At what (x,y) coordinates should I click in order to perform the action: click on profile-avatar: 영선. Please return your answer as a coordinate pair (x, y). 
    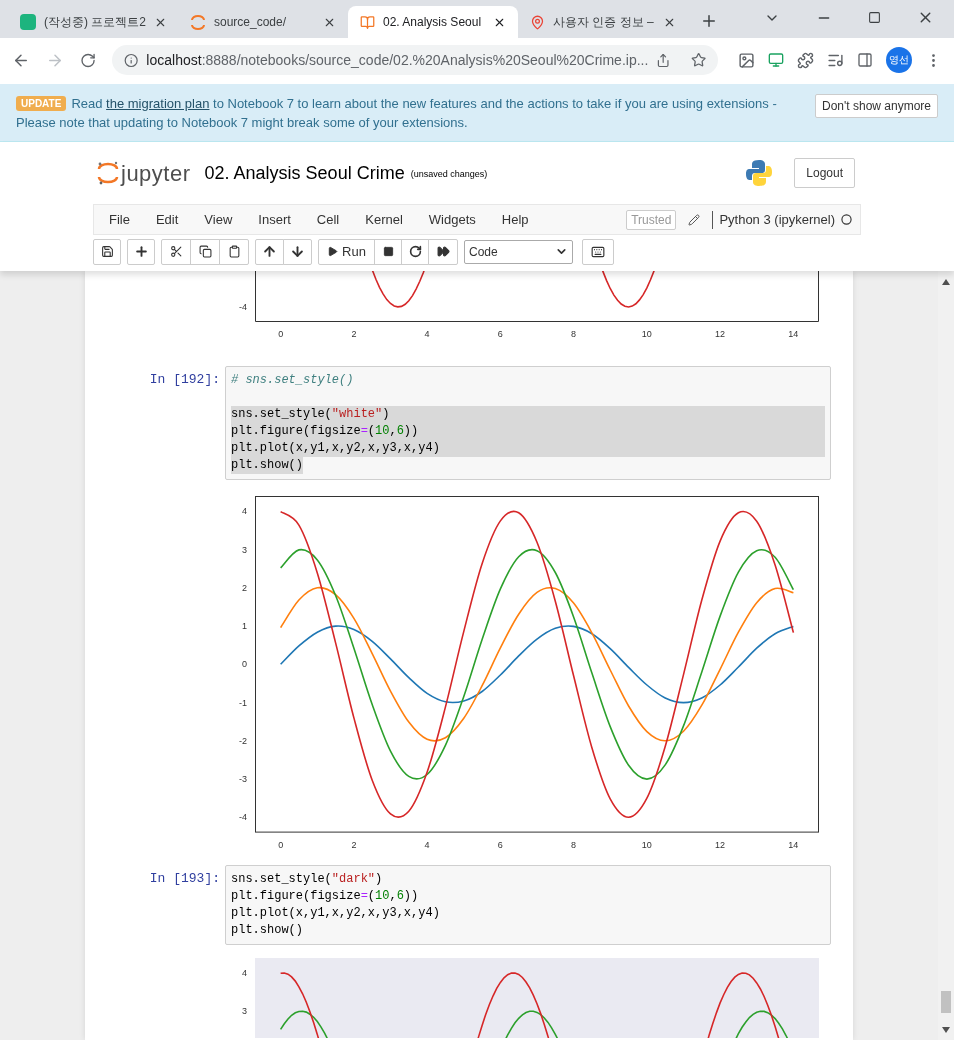
    Looking at the image, I should click on (899, 60).